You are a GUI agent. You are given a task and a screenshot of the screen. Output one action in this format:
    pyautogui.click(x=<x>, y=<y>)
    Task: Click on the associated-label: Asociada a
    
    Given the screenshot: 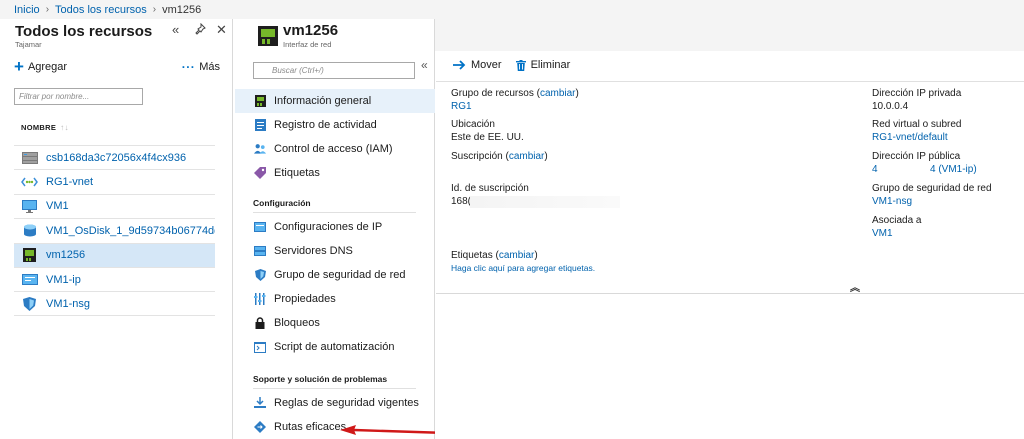 What is the action you would take?
    pyautogui.click(x=897, y=220)
    